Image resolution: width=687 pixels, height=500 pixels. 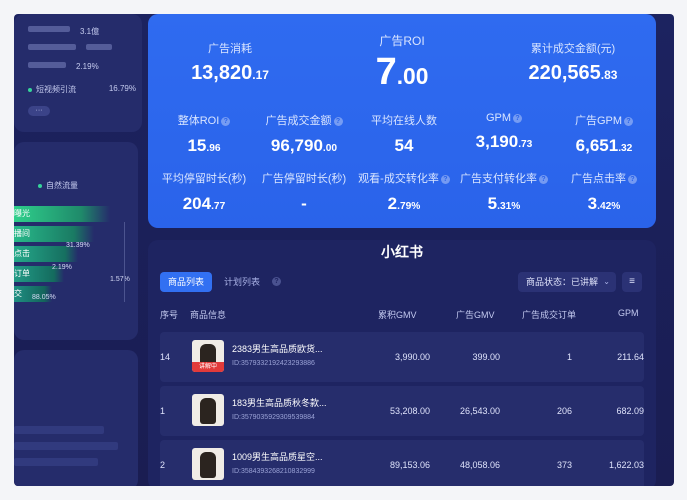 I want to click on metric-value: 15.96, so click(x=204, y=145).